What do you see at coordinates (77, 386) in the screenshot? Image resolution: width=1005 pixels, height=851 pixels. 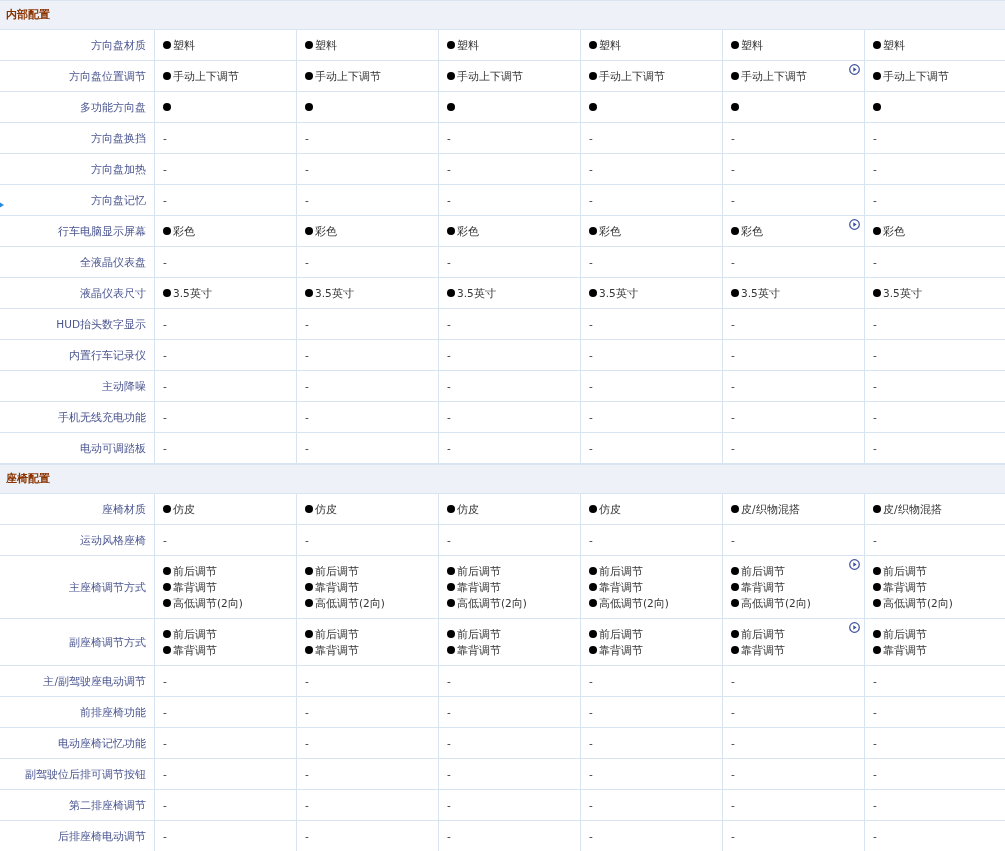 I see `row-label: 主动降噪` at bounding box center [77, 386].